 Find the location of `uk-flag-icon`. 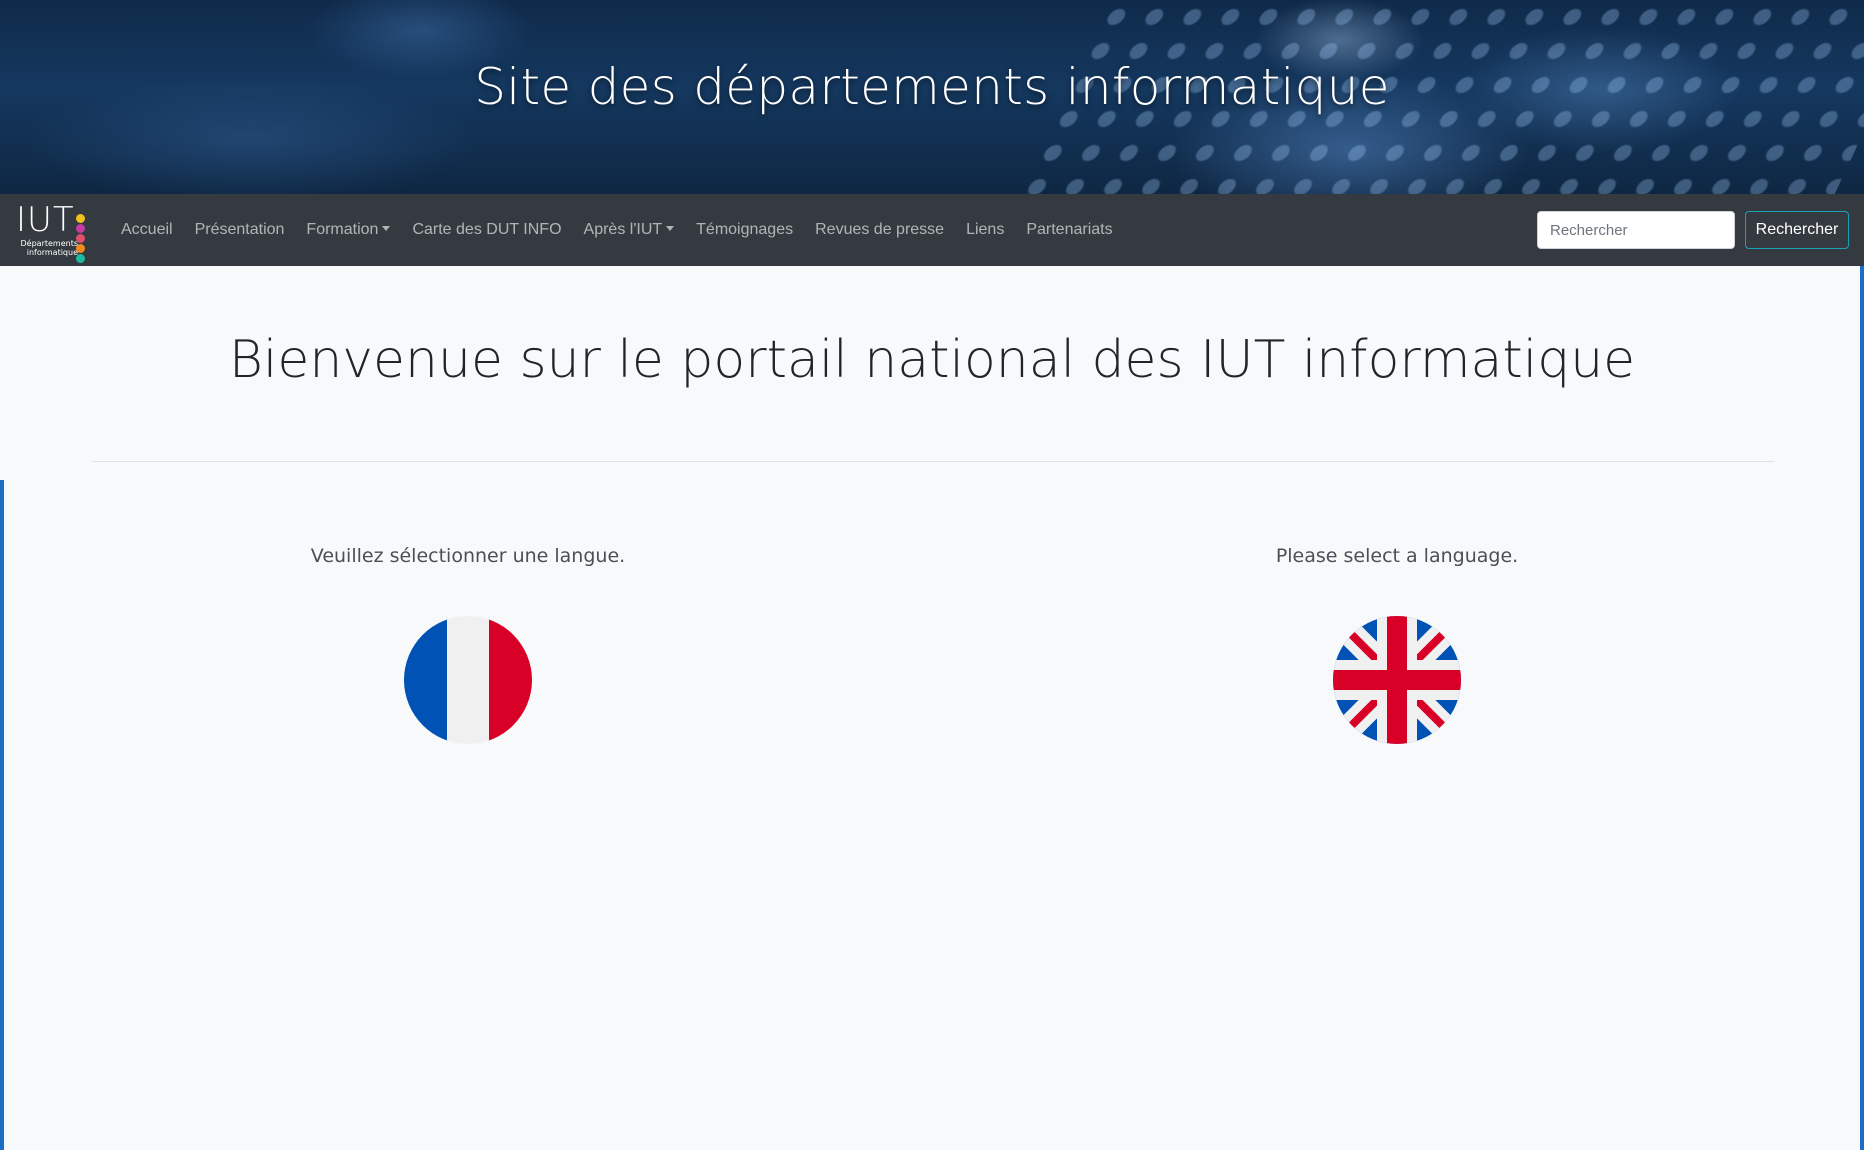

uk-flag-icon is located at coordinates (1397, 680).